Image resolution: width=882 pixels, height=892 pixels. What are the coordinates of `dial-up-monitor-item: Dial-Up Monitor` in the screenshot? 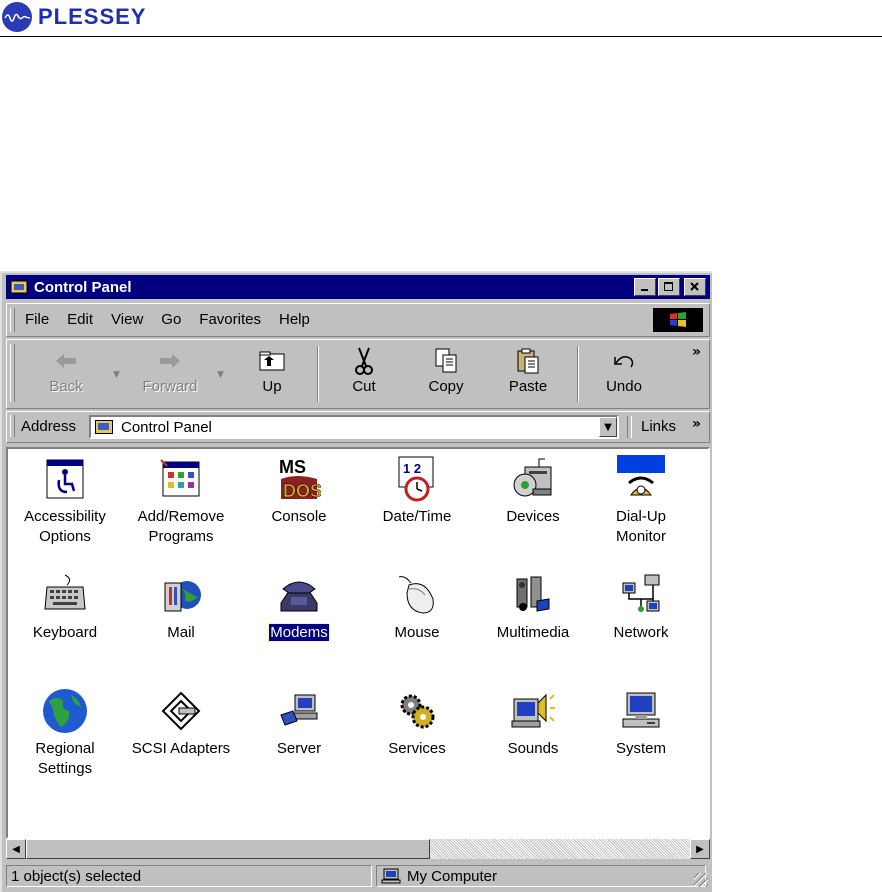 It's located at (641, 501).